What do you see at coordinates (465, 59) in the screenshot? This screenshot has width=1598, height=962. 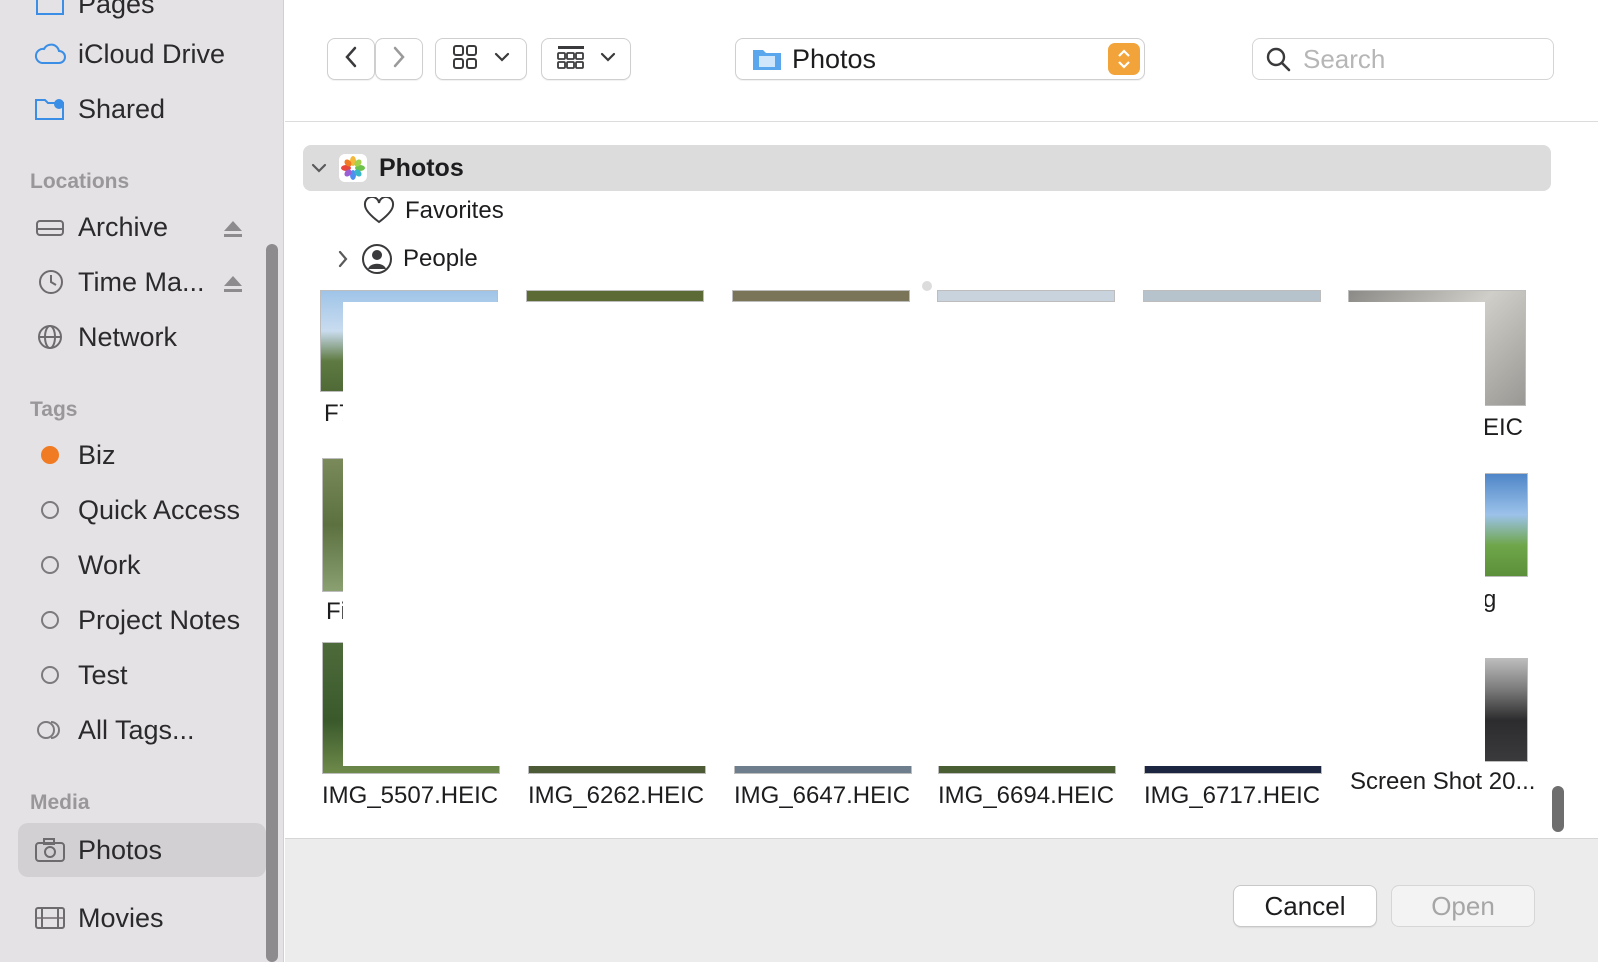 I see `grid-view-icon` at bounding box center [465, 59].